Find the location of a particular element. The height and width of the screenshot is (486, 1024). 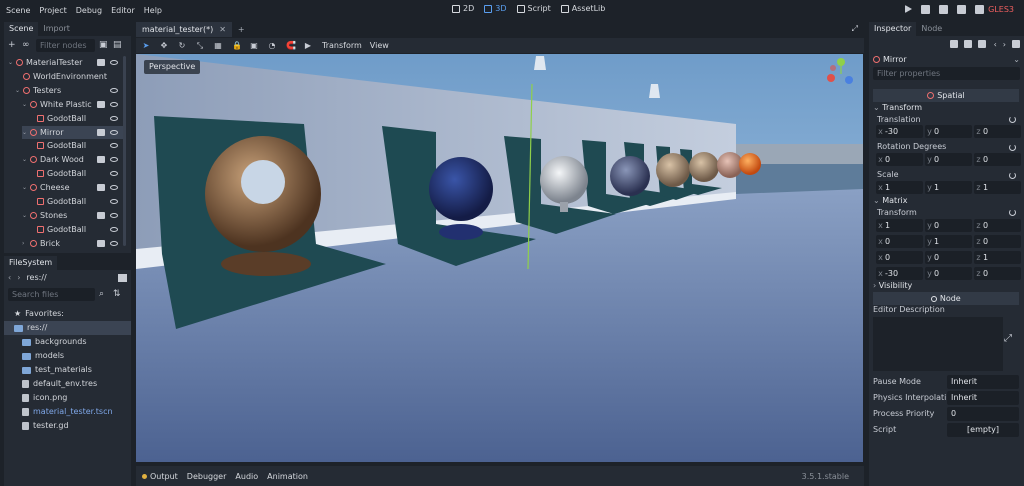

play-custom-icon is located at coordinates (979, 9).